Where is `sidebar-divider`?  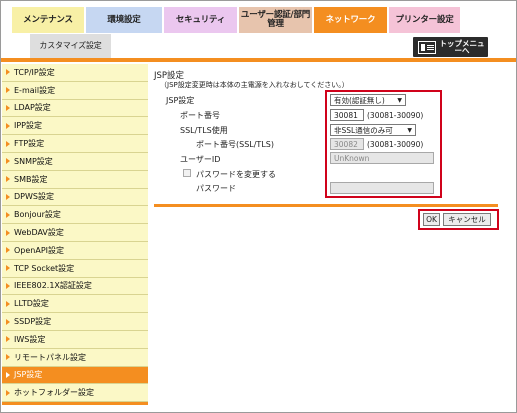
sidebar-divider is located at coordinates (75, 403).